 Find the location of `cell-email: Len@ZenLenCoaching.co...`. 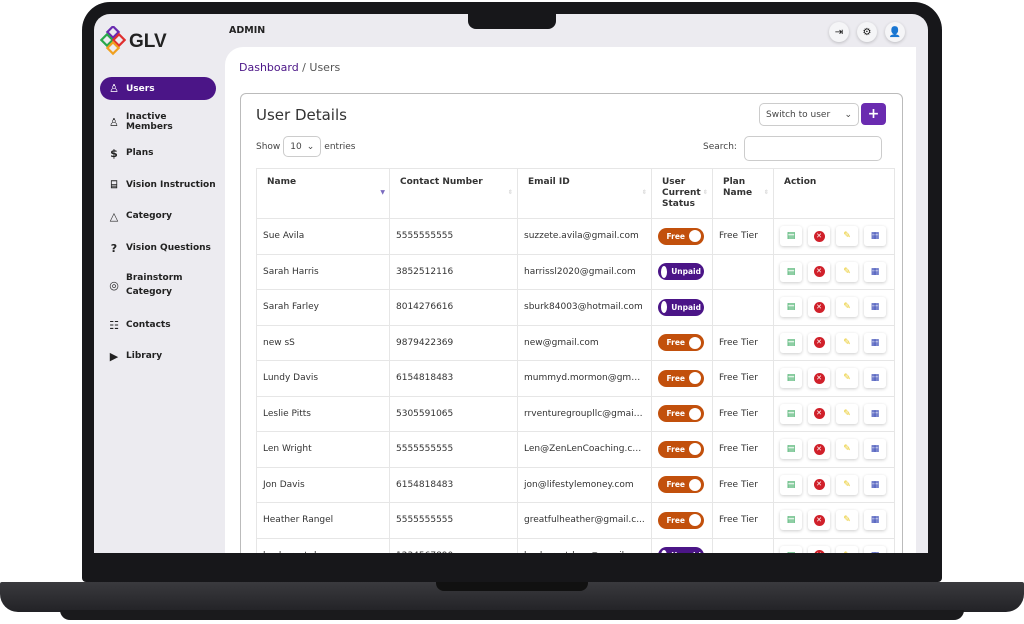

cell-email: Len@ZenLenCoaching.co... is located at coordinates (584, 449).